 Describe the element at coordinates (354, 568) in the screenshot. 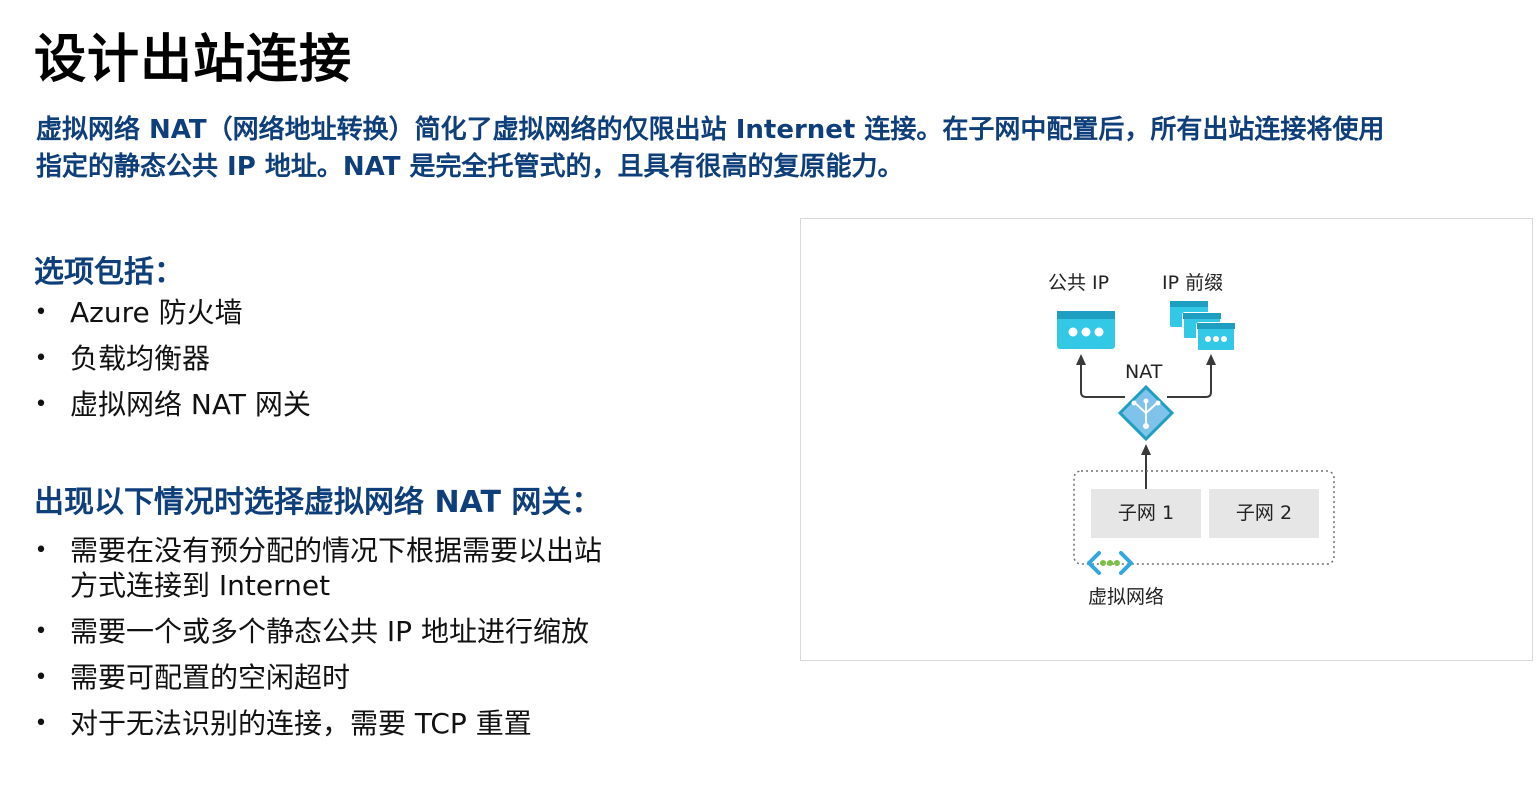

I see `list-item: • 需要在没有预分配的情况下根据需要以出站 方式连接到 Internet` at that location.